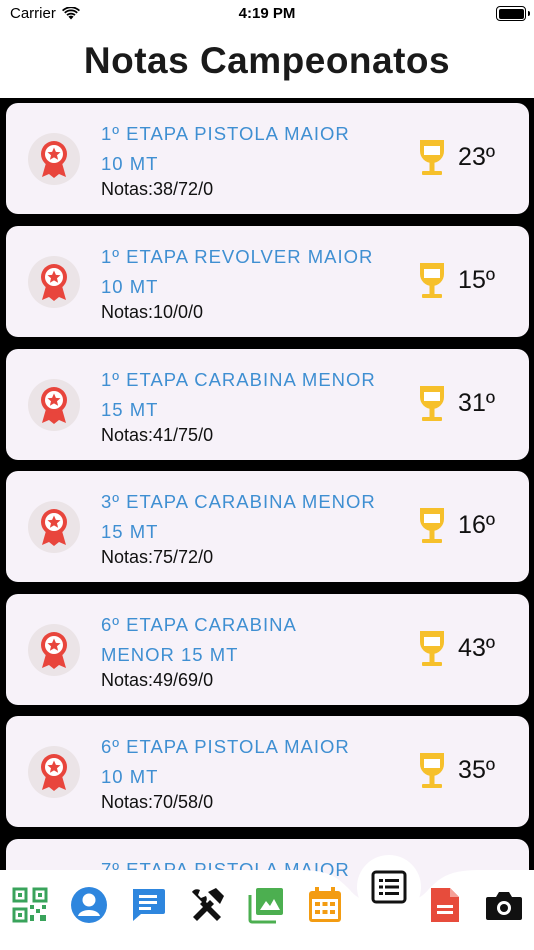 This screenshot has height=950, width=534. I want to click on tools-icon, so click(207, 905).